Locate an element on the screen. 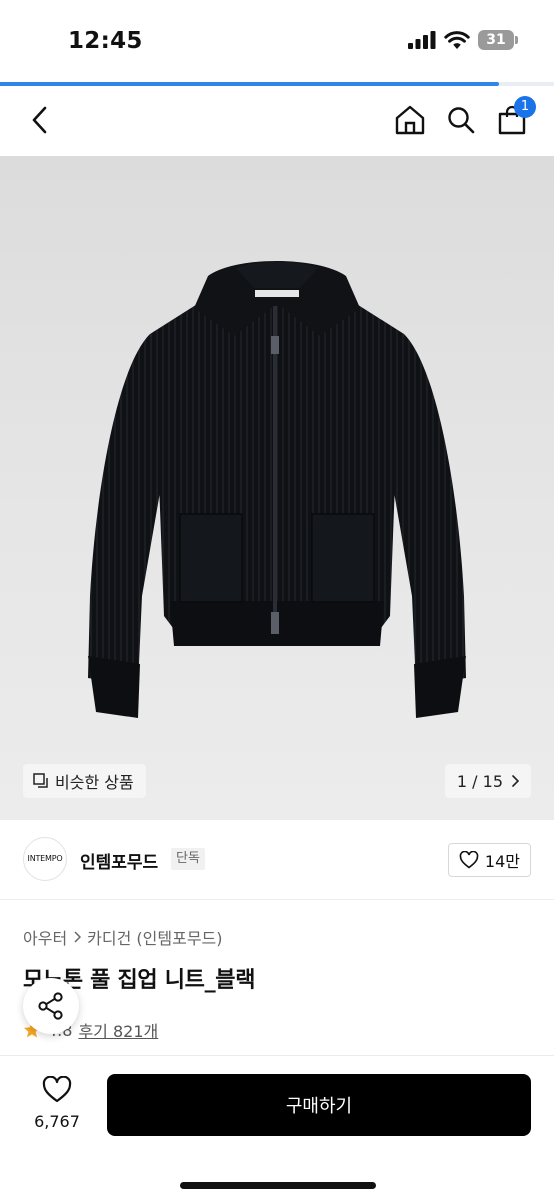  search-button is located at coordinates (461, 120).